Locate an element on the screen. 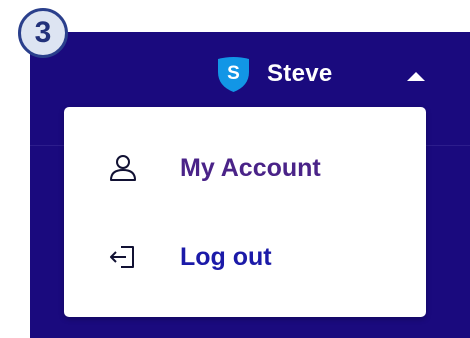 This screenshot has width=470, height=338. shield-avatar-icon: S is located at coordinates (233, 74).